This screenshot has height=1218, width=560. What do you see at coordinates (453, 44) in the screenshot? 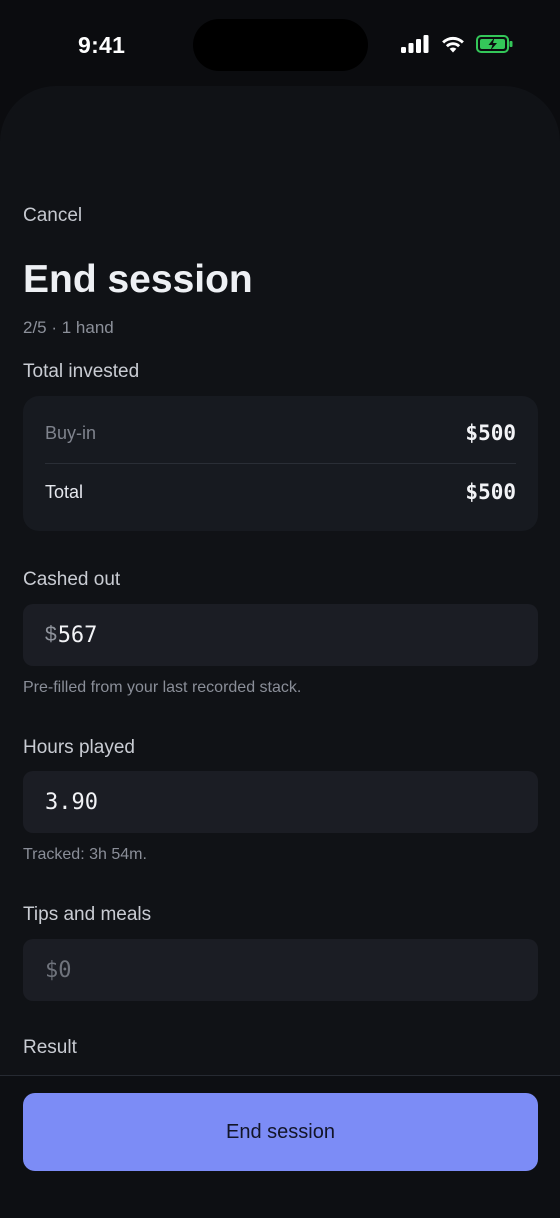
I see `wifi-icon` at bounding box center [453, 44].